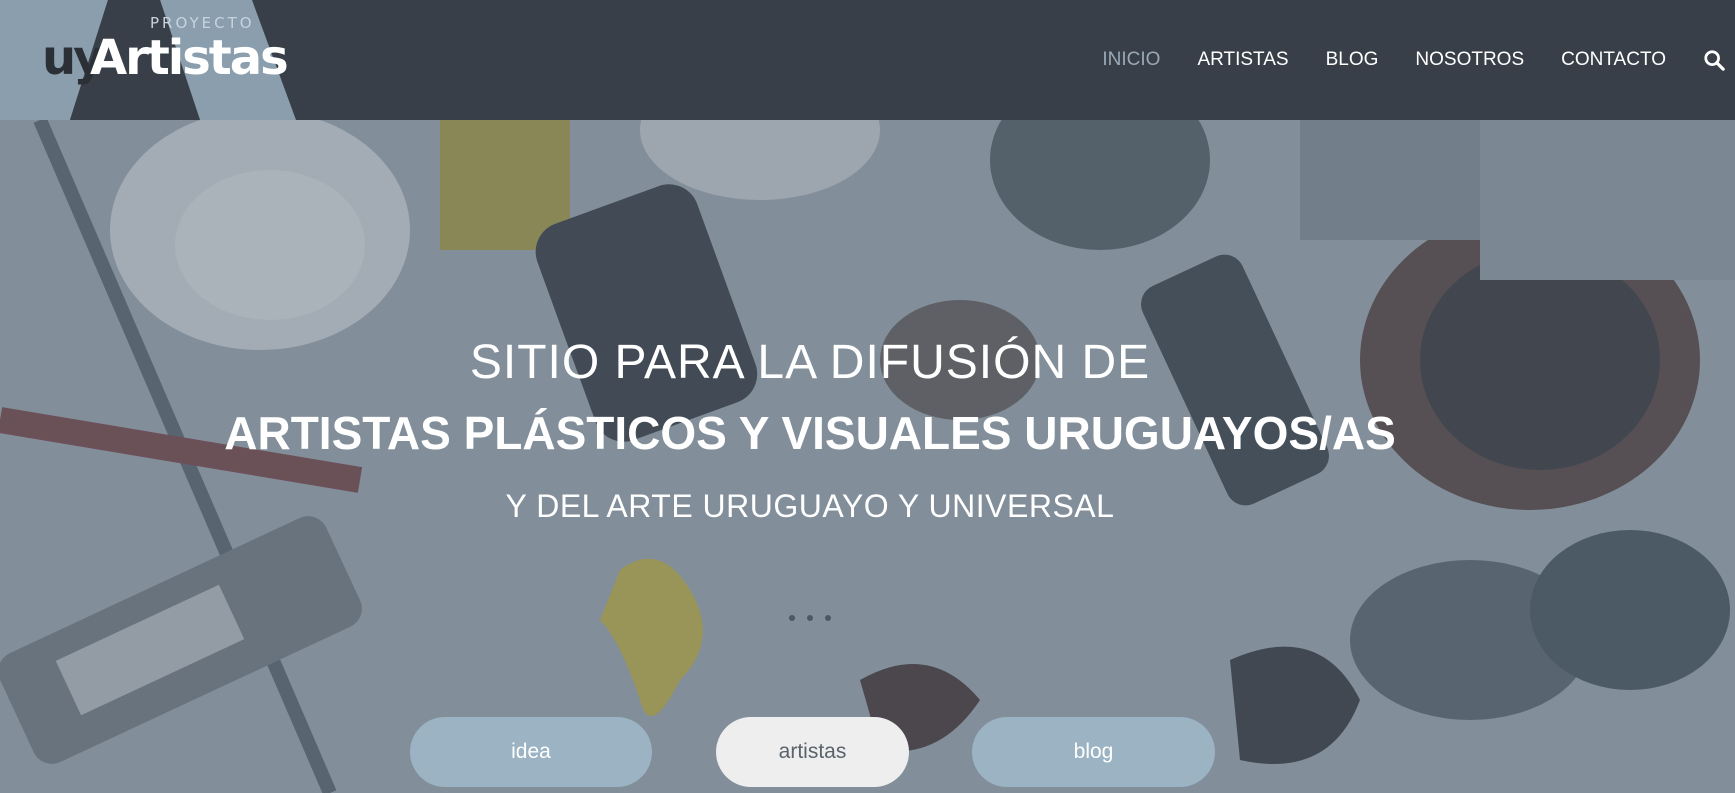 This screenshot has height=793, width=1735. I want to click on nav-contacto: CONTACTO, so click(1613, 60).